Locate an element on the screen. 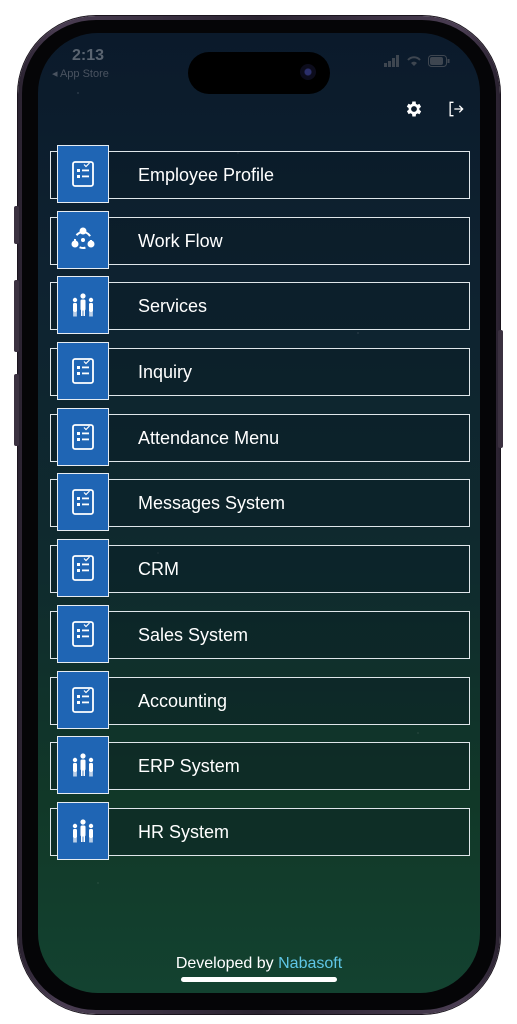 The image size is (517, 1024). menu-item-label: Messages System is located at coordinates (212, 503).